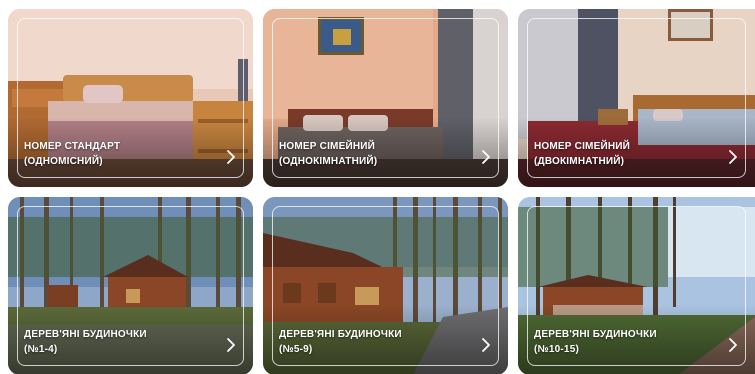  I want to click on room-card-title: Дерев'яні будиночки (№1-4), so click(114, 342).